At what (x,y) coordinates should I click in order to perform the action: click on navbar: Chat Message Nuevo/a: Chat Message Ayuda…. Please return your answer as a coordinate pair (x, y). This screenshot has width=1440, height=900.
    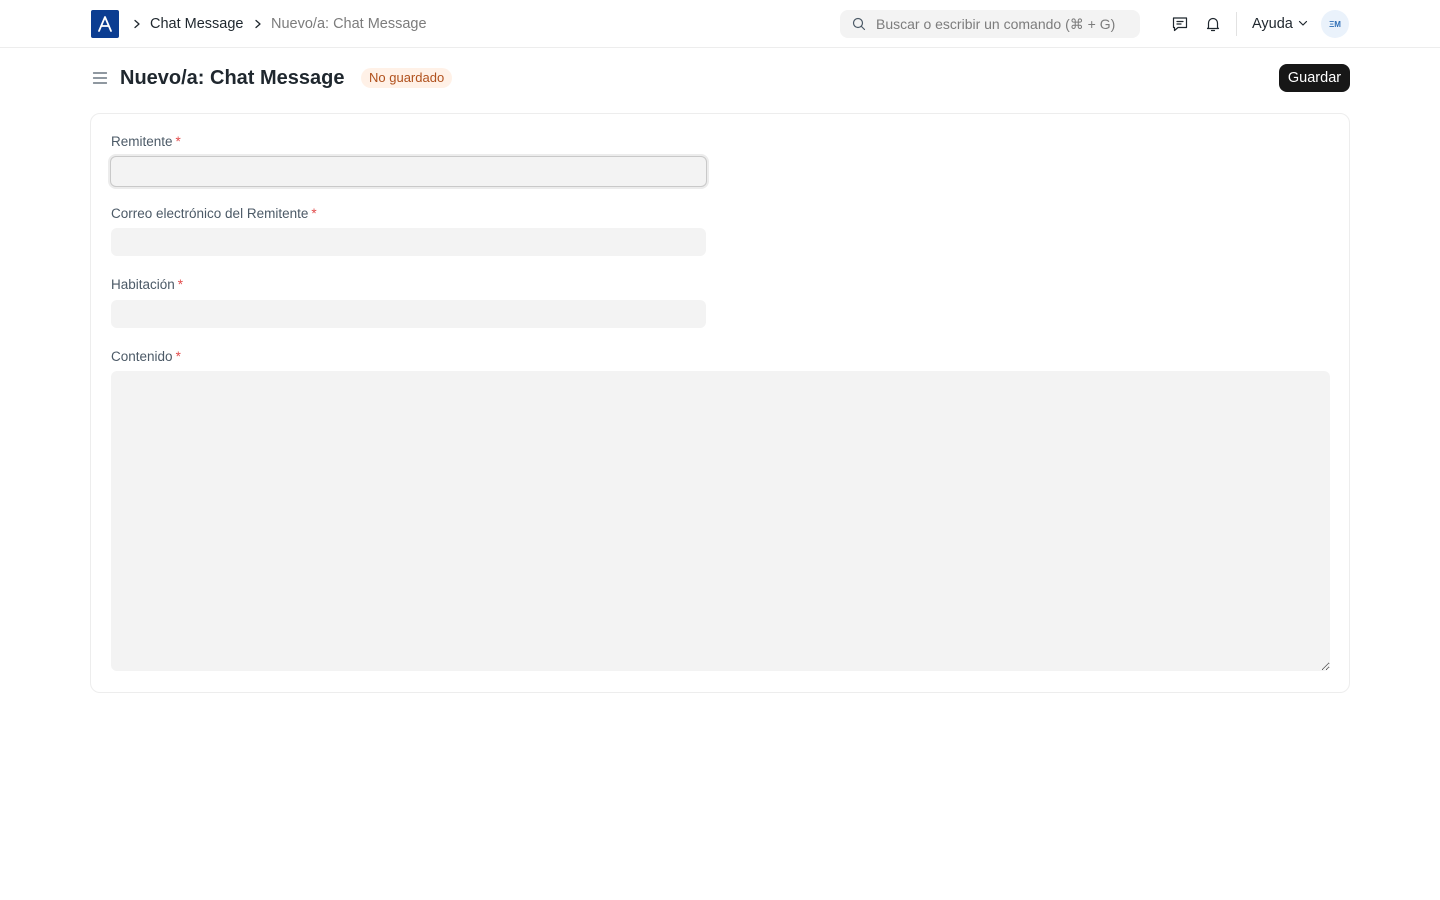
    Looking at the image, I should click on (720, 24).